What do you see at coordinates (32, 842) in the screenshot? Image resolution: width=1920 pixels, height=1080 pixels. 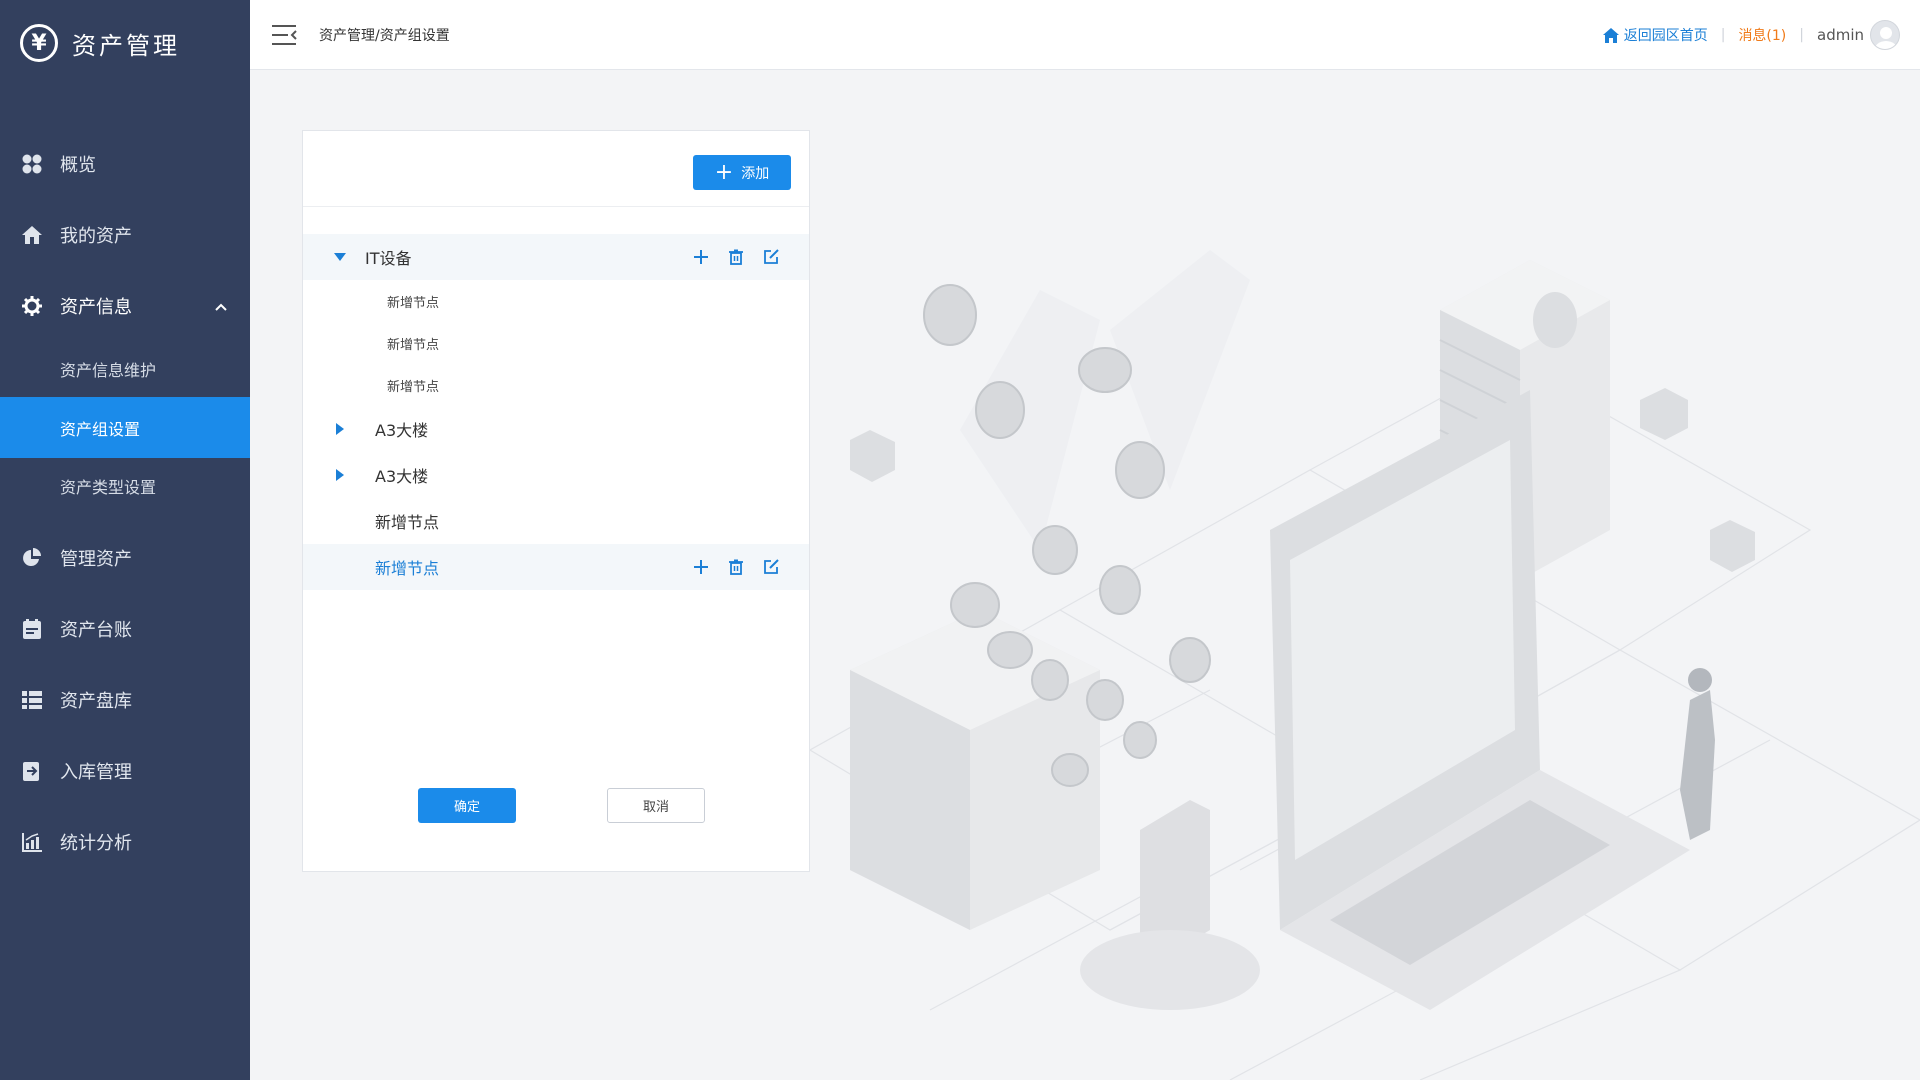 I see `bar-chart-icon` at bounding box center [32, 842].